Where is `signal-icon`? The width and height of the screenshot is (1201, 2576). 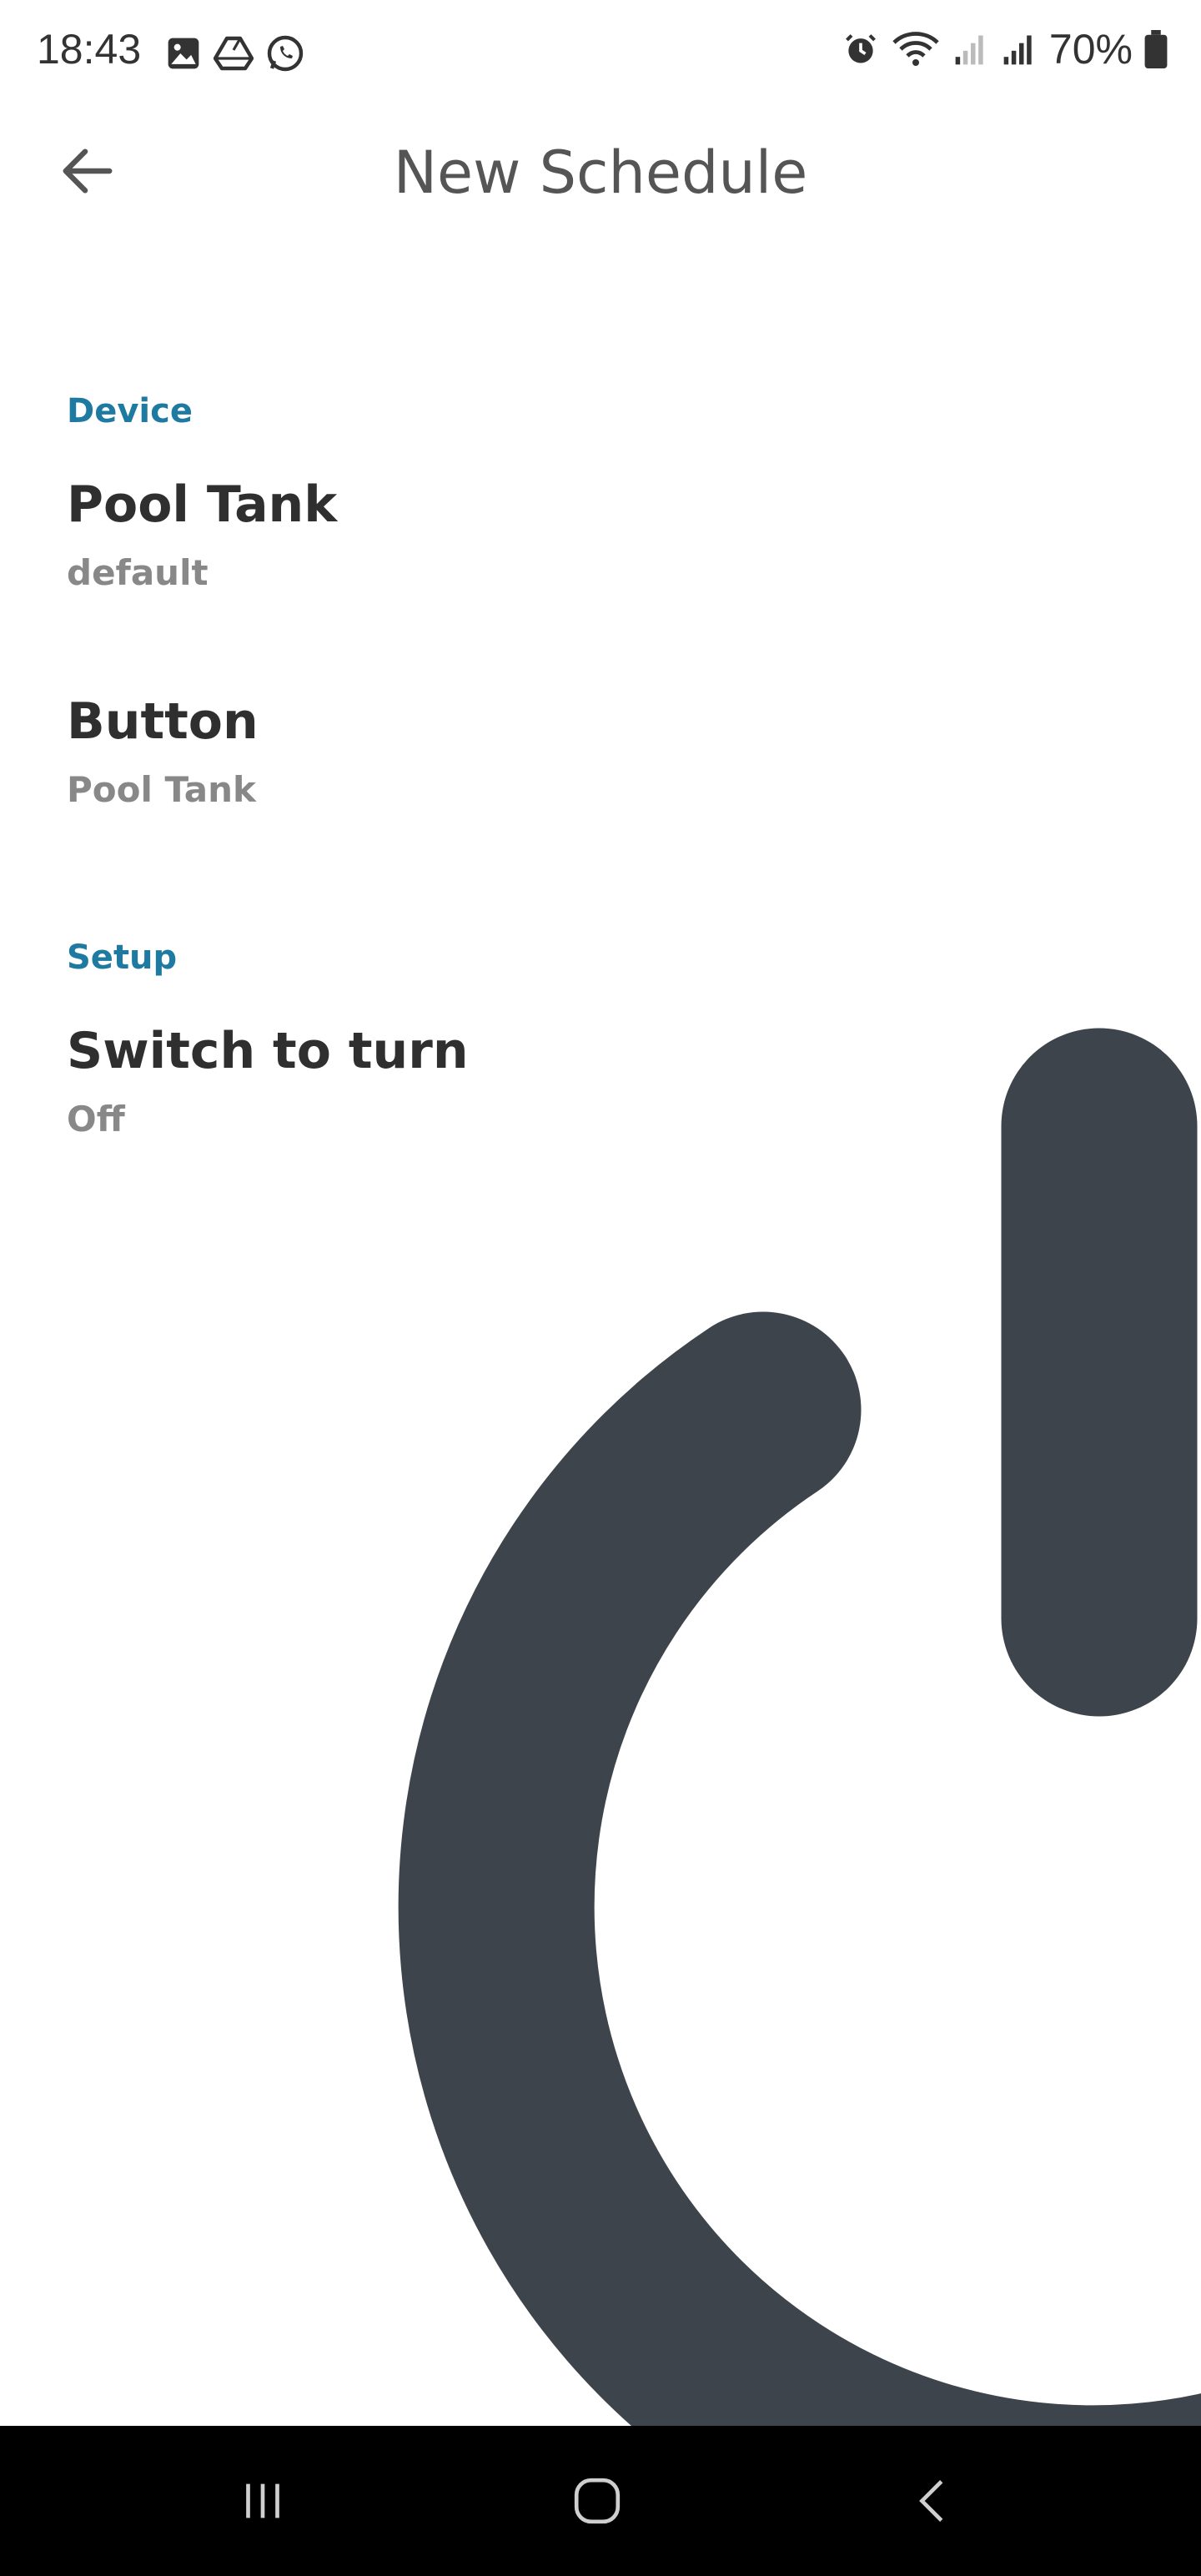
signal-icon is located at coordinates (1018, 50).